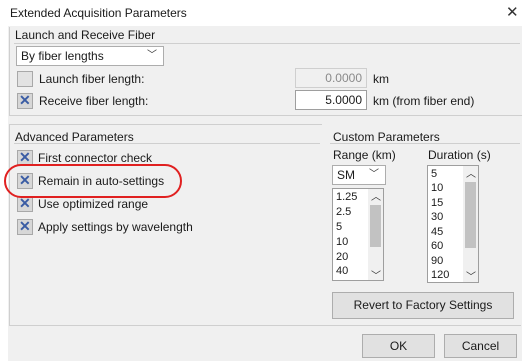 This screenshot has width=522, height=361. Describe the element at coordinates (25, 79) in the screenshot. I see `launch-fiber-checkbox` at that location.